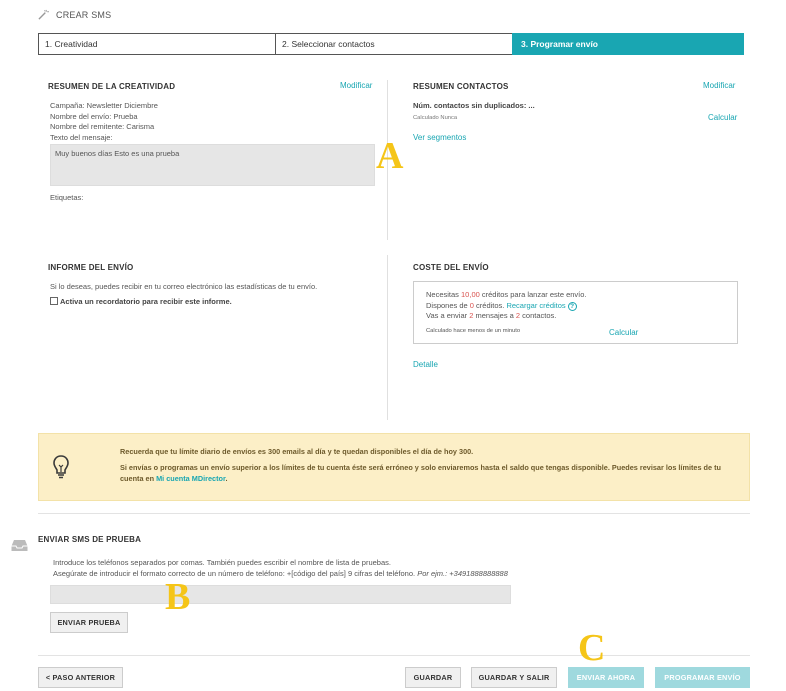 This screenshot has height=691, width=786. I want to click on notice-line-3-prefix: cuenta en, so click(138, 478).